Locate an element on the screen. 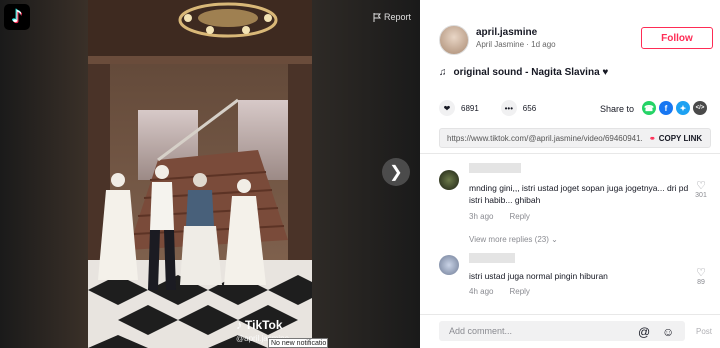 The height and width of the screenshot is (348, 720). music-note-icon: ♫ is located at coordinates (443, 72).